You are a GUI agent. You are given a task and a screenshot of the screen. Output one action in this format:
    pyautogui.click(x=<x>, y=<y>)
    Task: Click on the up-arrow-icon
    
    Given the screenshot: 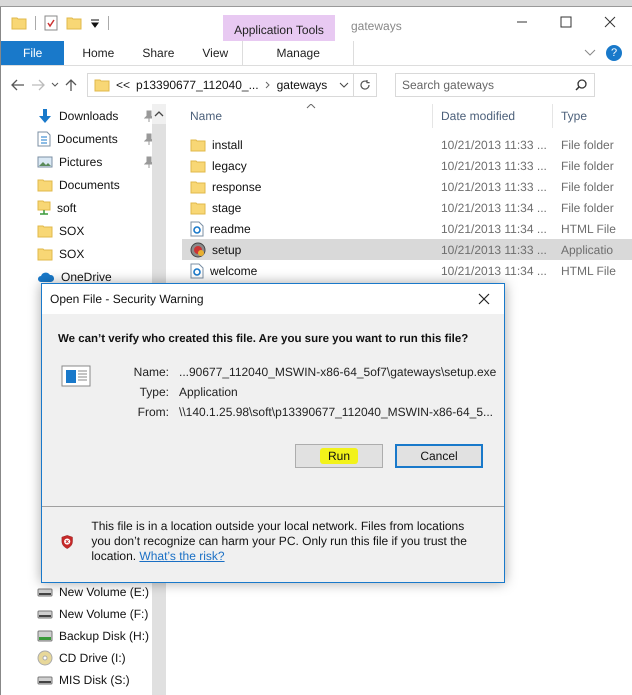 What is the action you would take?
    pyautogui.click(x=71, y=85)
    